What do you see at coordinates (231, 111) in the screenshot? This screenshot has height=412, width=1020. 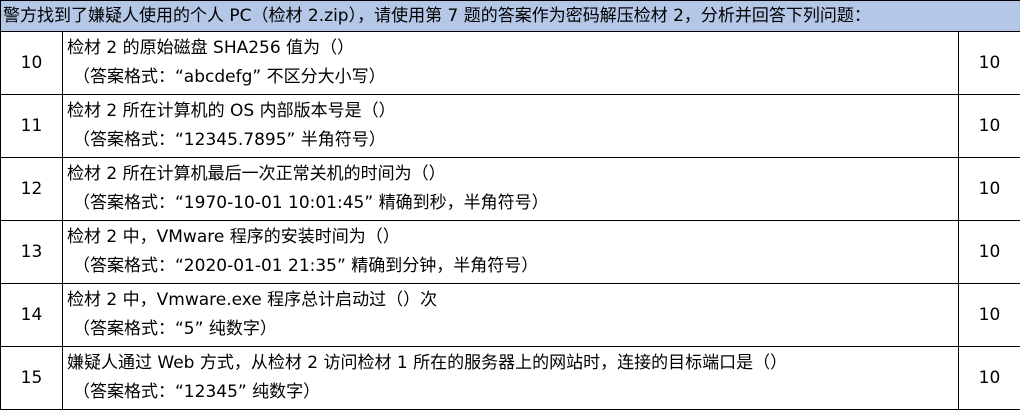 I see `question-text: 检材 2 所在计算机的 OS 内部版本号是（）` at bounding box center [231, 111].